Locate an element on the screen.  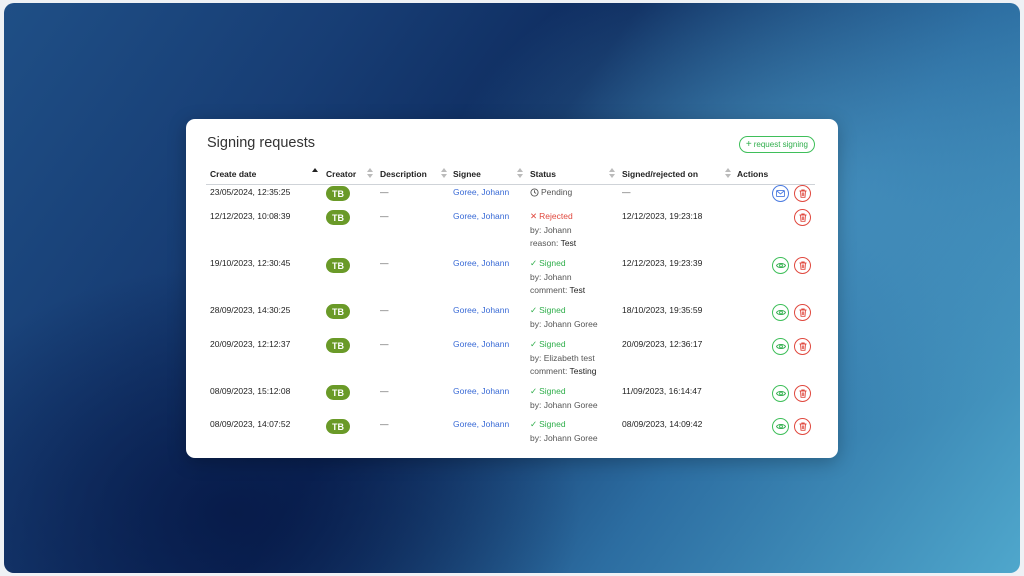
x-icon: ✕ is located at coordinates (534, 216).